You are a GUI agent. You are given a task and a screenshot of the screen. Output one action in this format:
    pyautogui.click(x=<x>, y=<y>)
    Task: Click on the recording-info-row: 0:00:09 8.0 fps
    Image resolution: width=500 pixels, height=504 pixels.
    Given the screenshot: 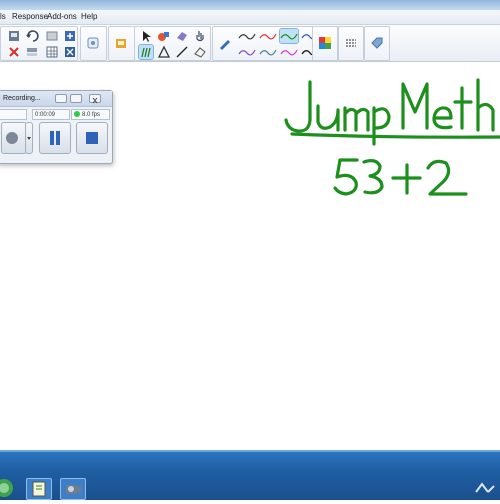 What is the action you would take?
    pyautogui.click(x=55, y=114)
    